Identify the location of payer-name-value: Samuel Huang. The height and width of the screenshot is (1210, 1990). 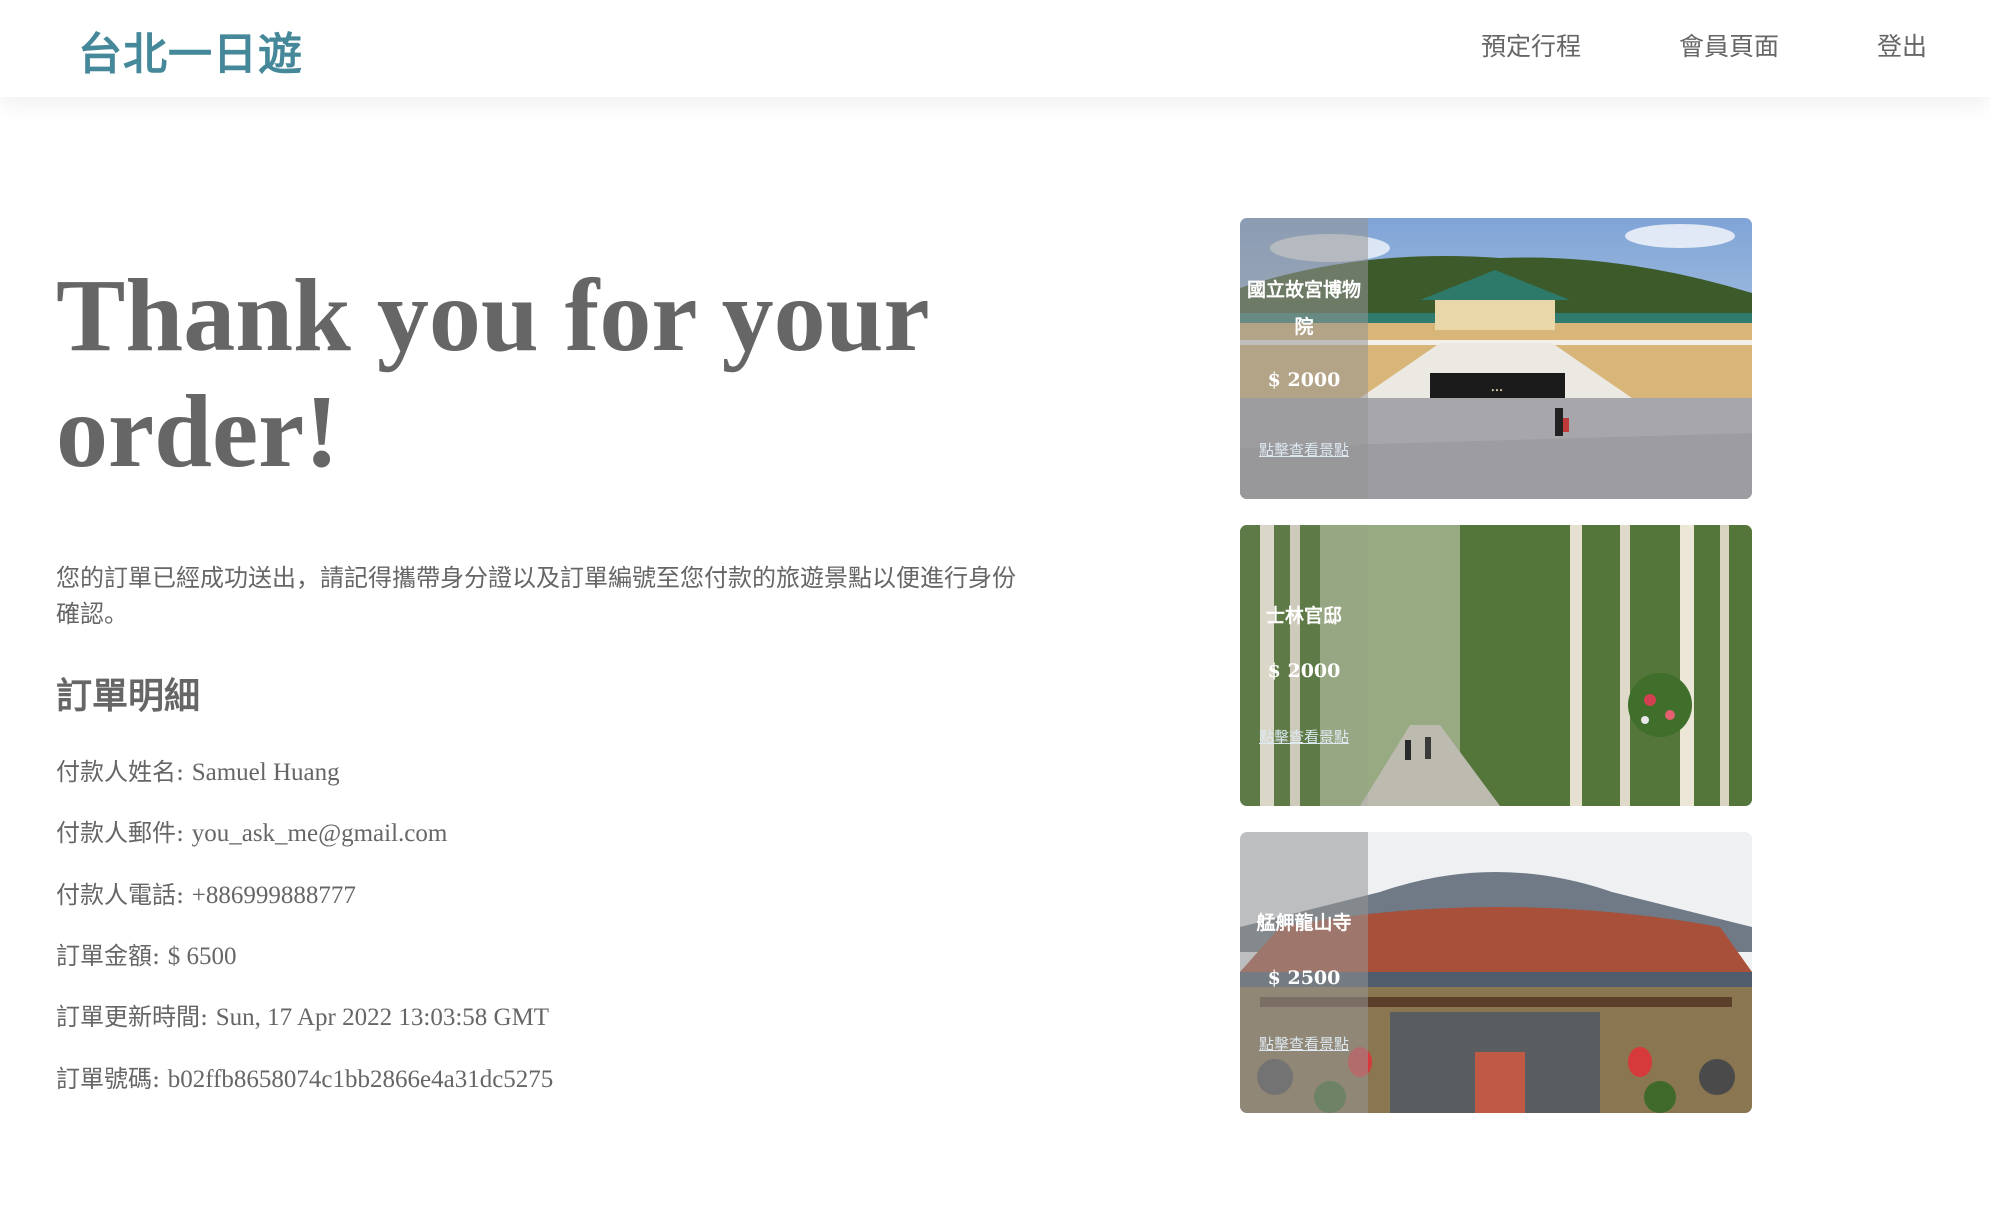
(265, 772).